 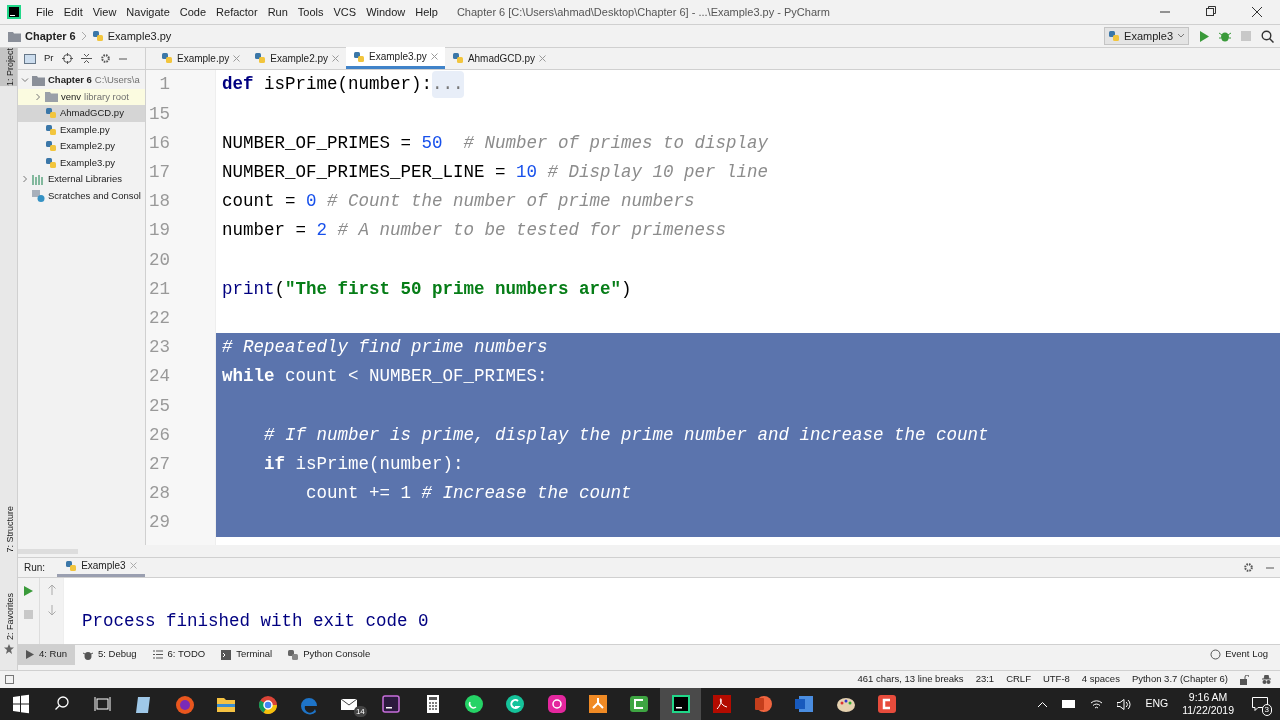 I want to click on tree-item: Scratches and Consol, so click(x=81, y=195).